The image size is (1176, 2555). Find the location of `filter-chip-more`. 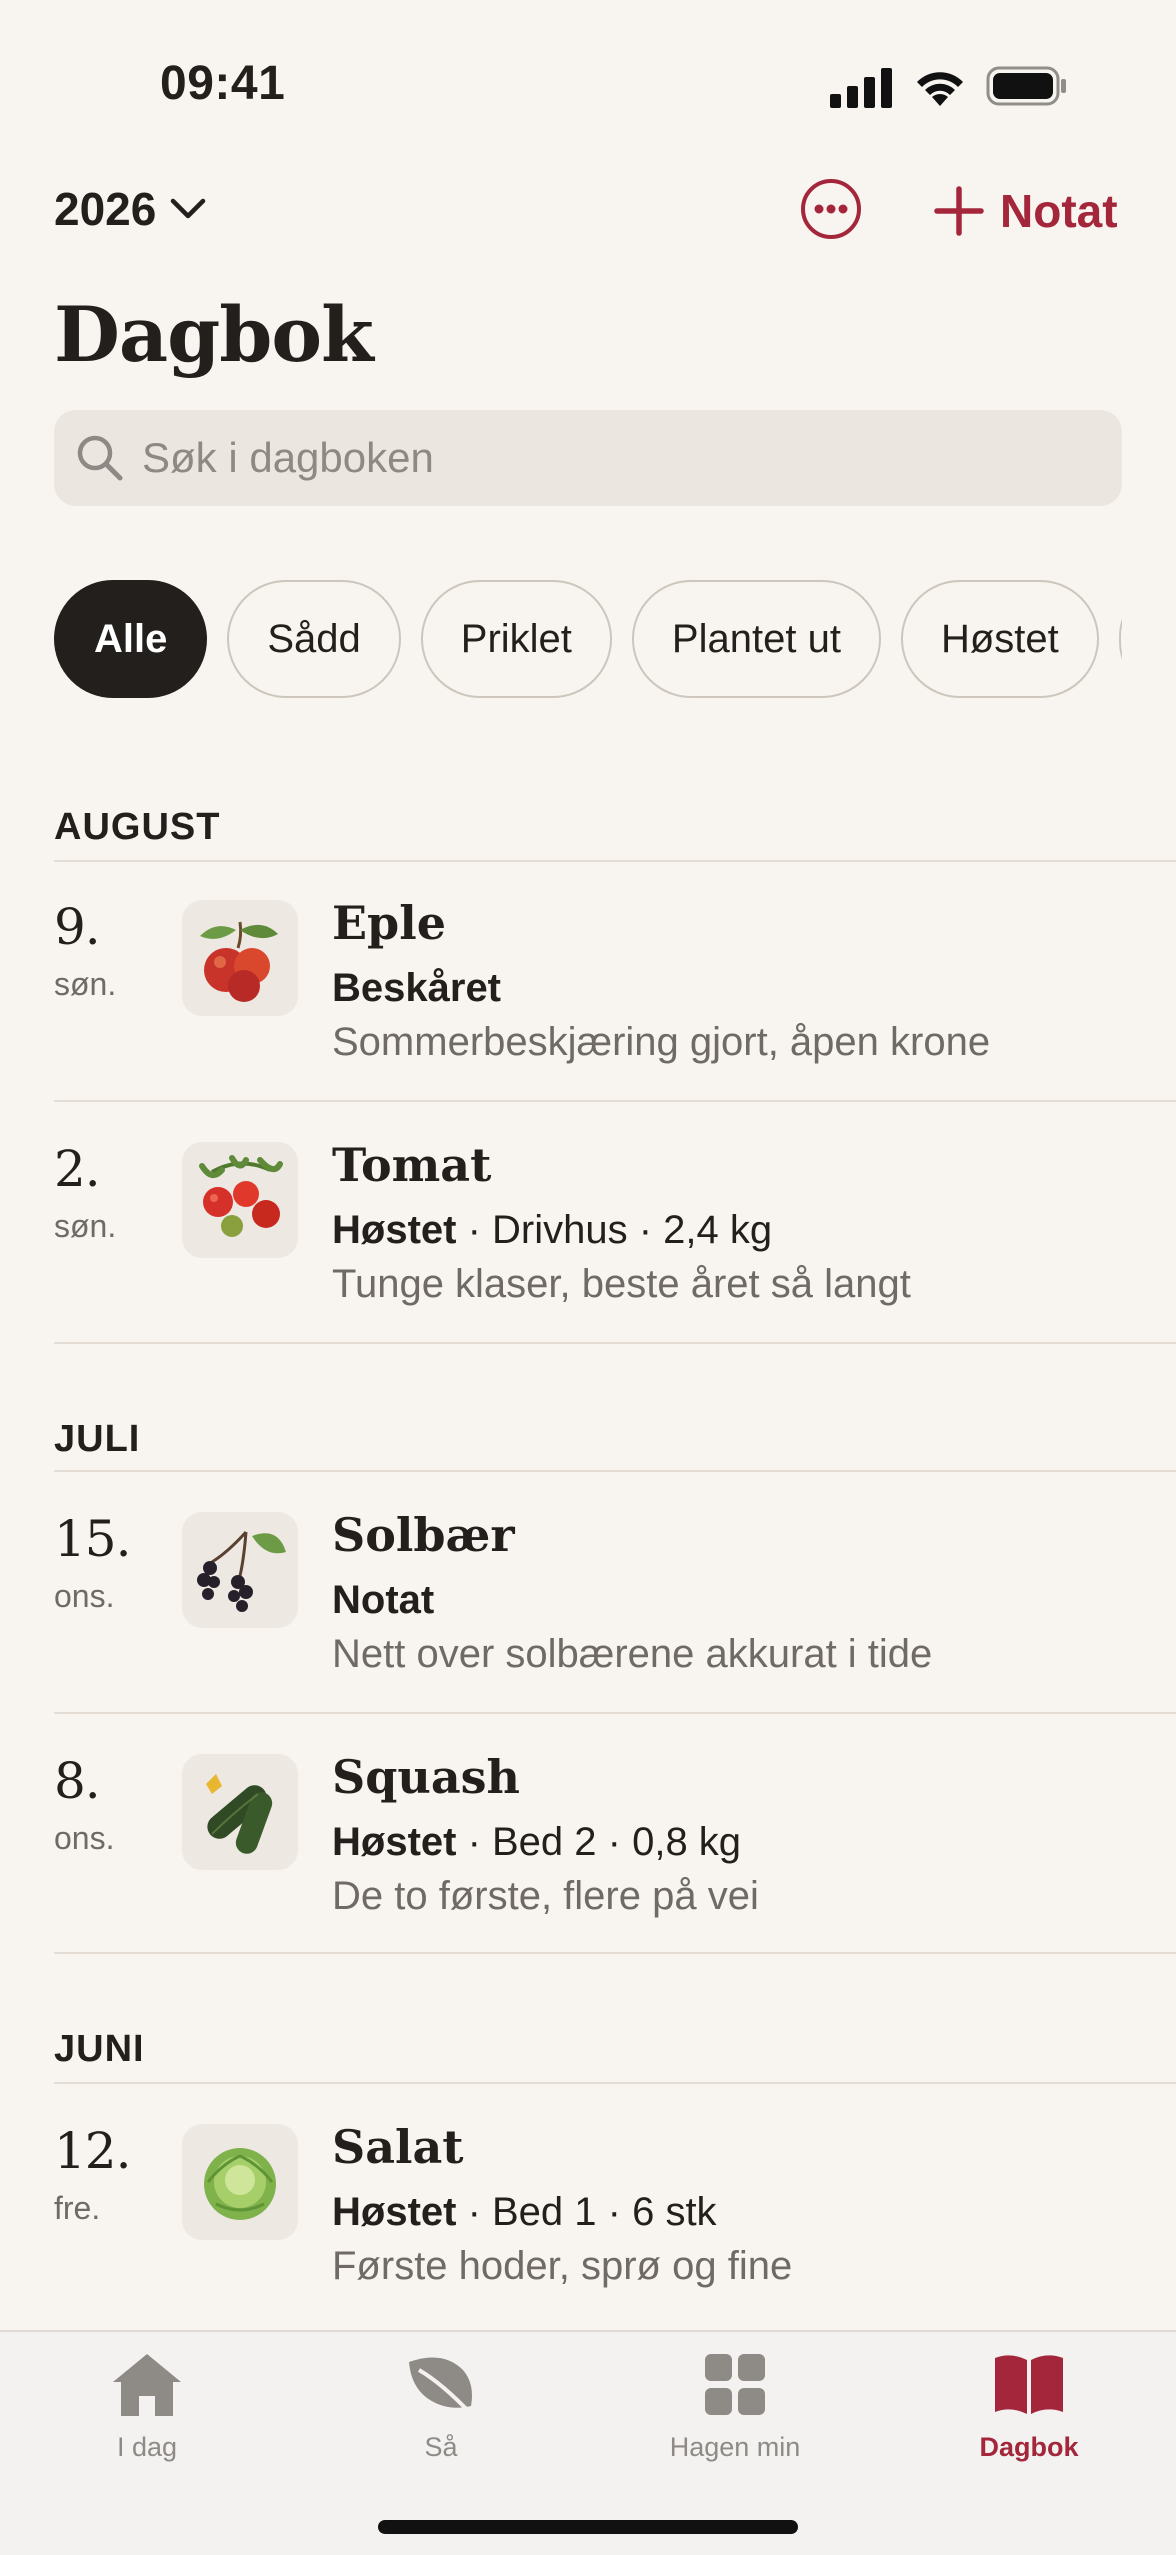

filter-chip-more is located at coordinates (1120, 639).